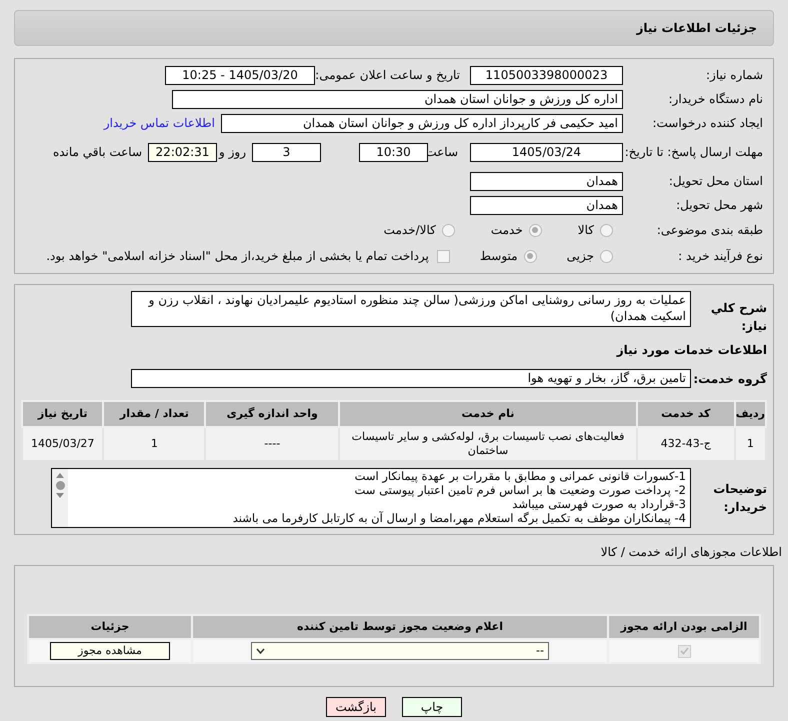  I want to click on table-cell: فعالیت‌های نصب تاسیسات برق، لوله‌کشی و سایر تاسیسات ساختمان, so click(488, 444).